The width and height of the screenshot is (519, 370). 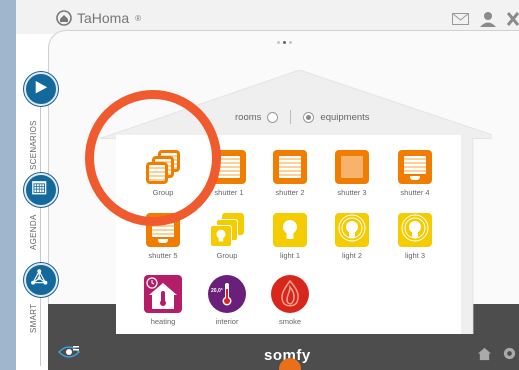 I want to click on brand: TaHoma ®, so click(x=98, y=18).